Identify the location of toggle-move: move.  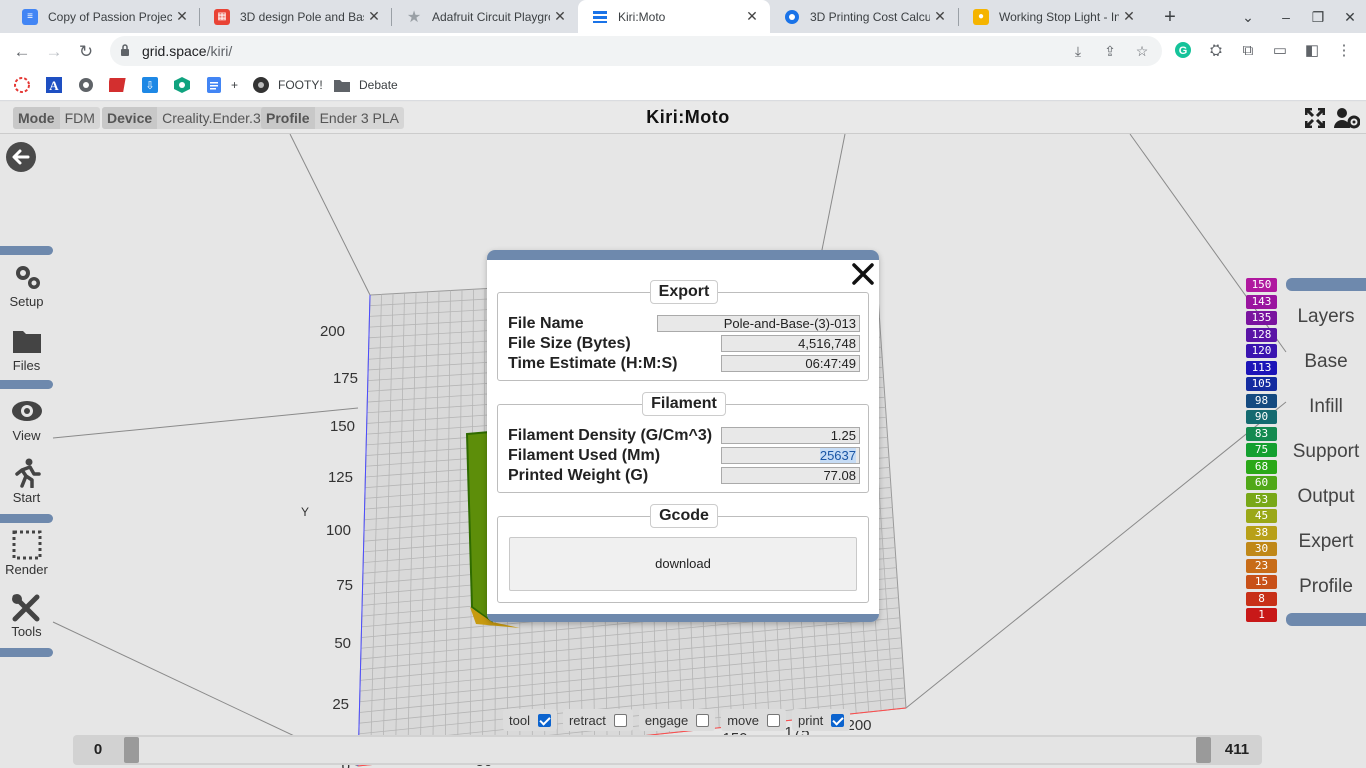
(753, 720).